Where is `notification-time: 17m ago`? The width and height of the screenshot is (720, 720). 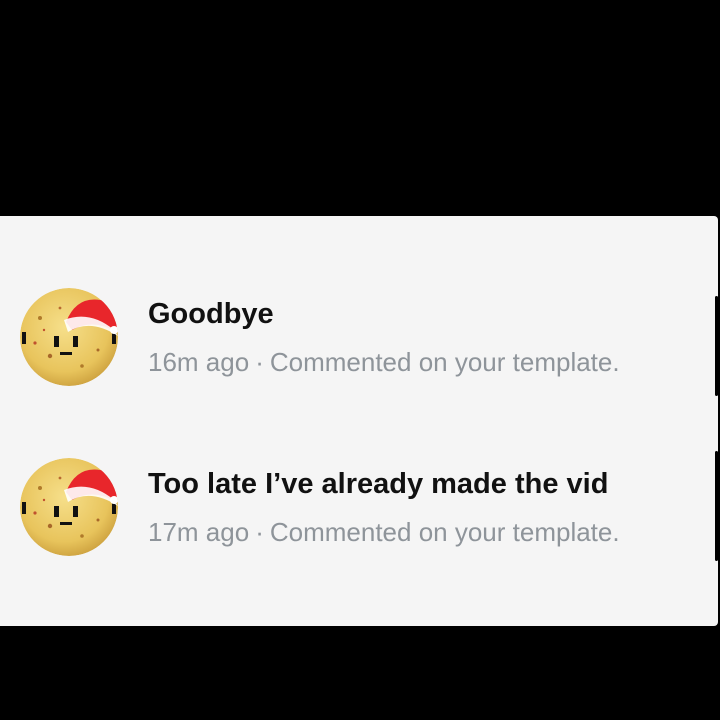
notification-time: 17m ago is located at coordinates (199, 532).